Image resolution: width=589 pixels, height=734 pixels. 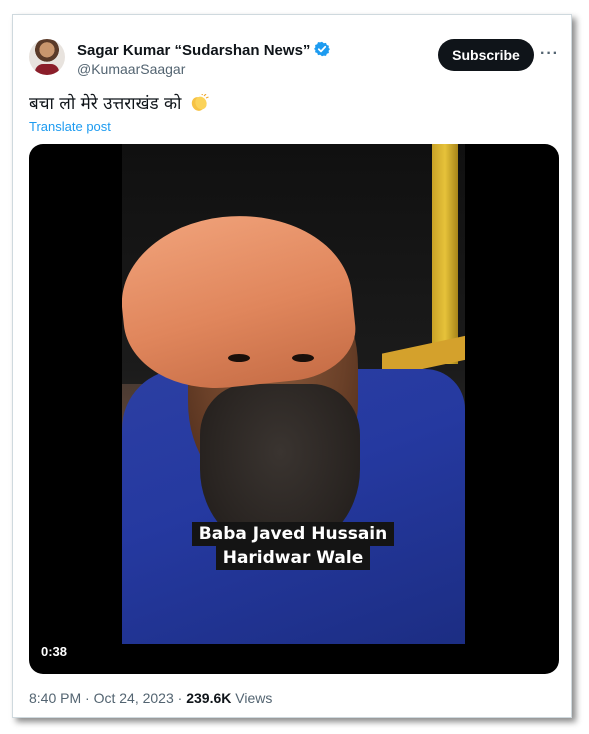 I want to click on clapping-hands-icon, so click(x=199, y=102).